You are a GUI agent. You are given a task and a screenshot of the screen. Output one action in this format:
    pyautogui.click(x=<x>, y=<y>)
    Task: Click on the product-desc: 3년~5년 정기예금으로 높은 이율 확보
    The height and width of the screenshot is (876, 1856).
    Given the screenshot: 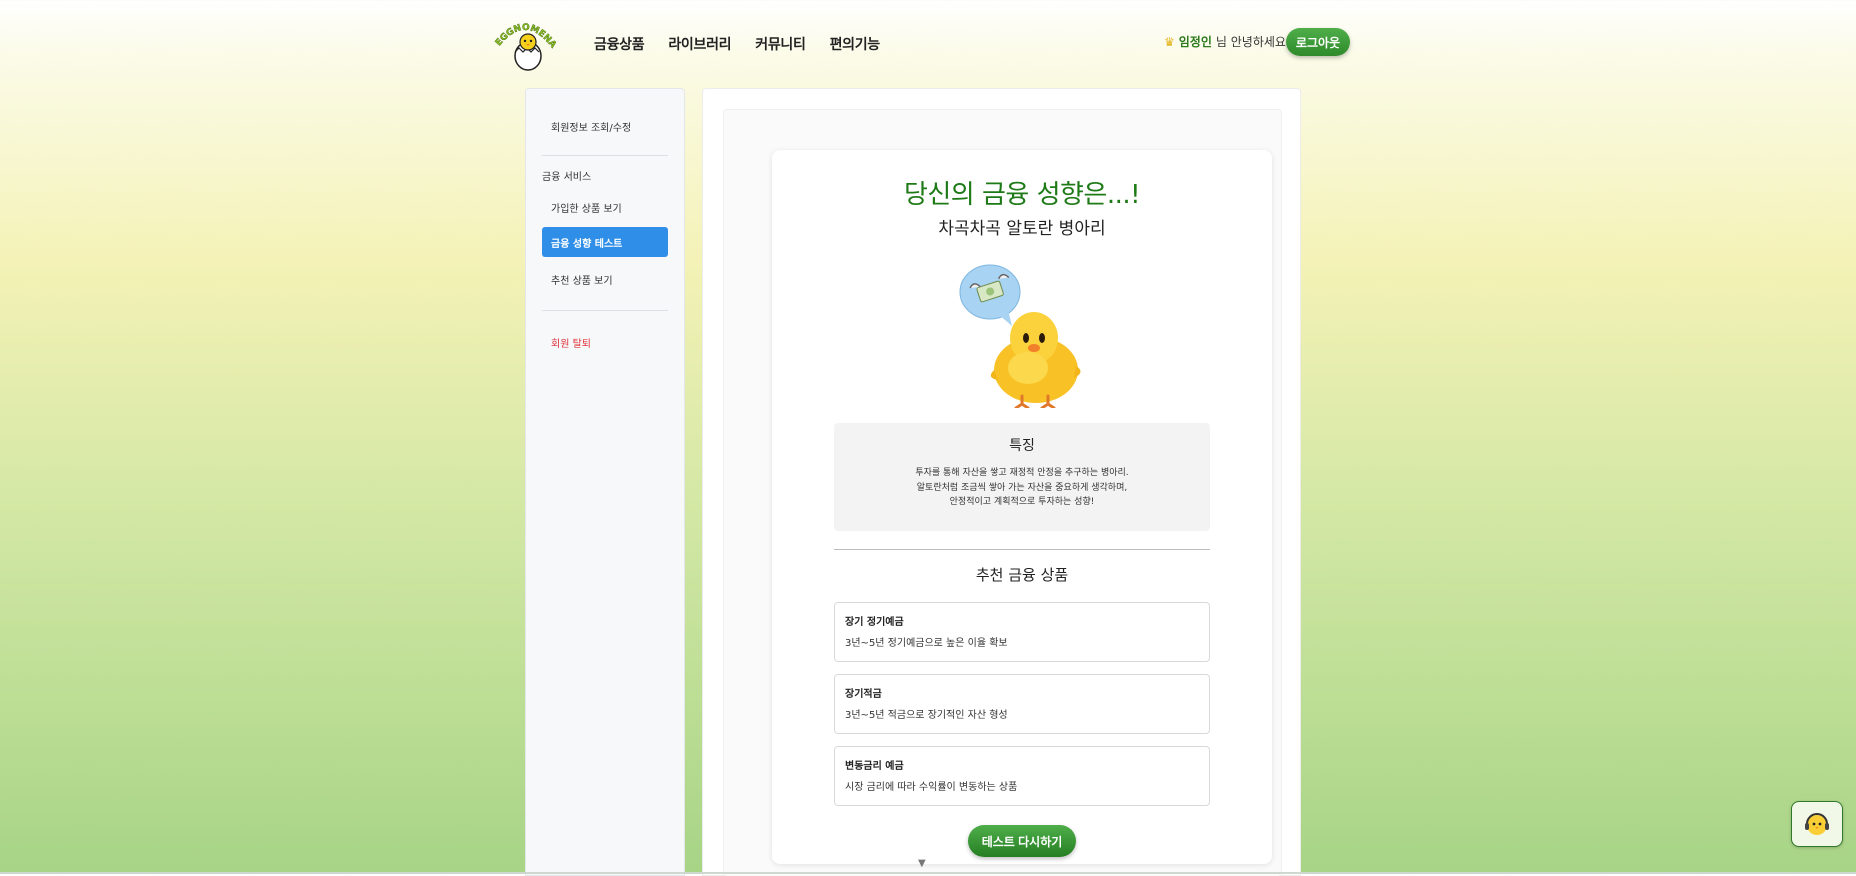 What is the action you would take?
    pyautogui.click(x=926, y=643)
    